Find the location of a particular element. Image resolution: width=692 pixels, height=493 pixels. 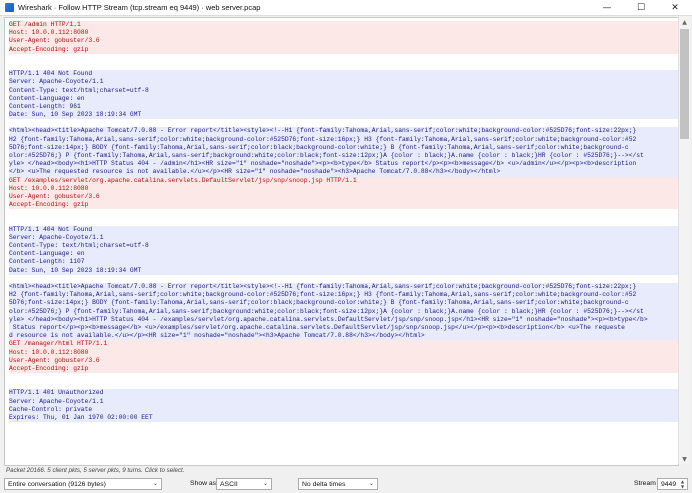

show-as-select: ASCII ⌄ is located at coordinates (244, 484).